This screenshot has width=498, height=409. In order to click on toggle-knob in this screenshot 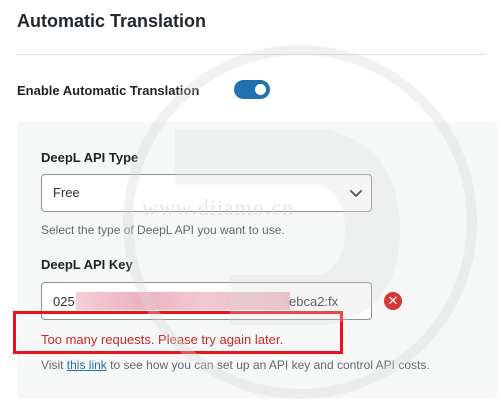, I will do `click(260, 89)`.